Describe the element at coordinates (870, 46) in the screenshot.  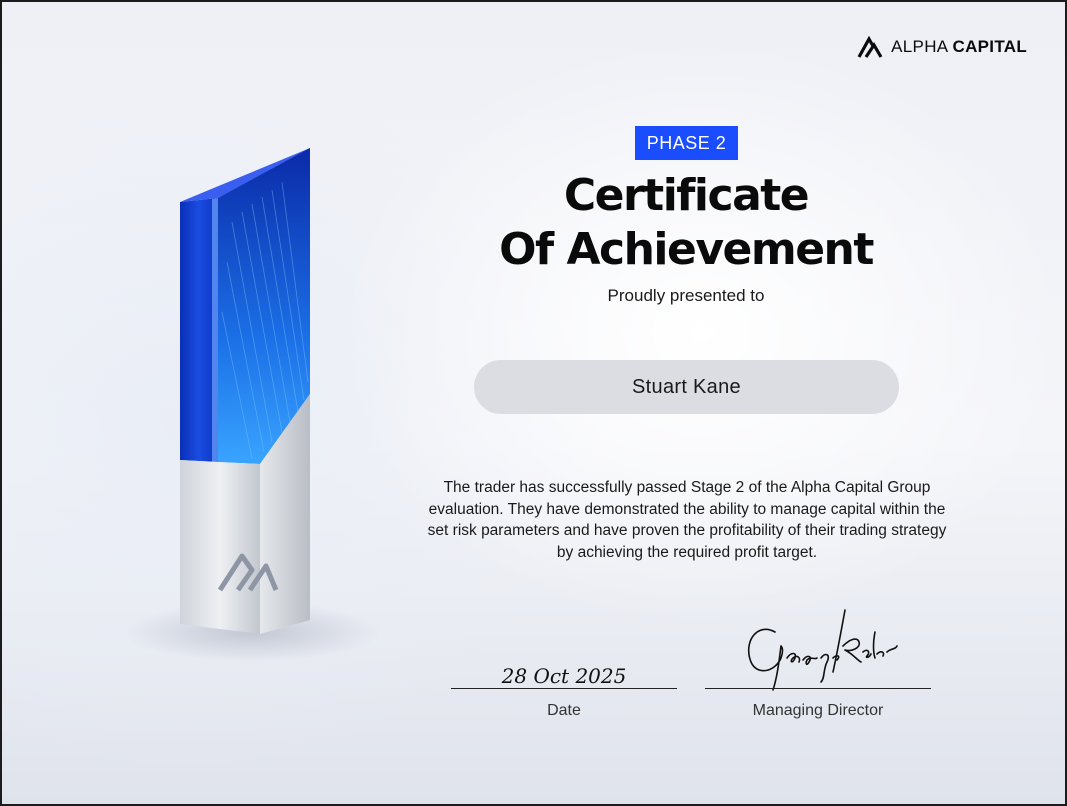
I see `alpha-capital-logo-icon` at that location.